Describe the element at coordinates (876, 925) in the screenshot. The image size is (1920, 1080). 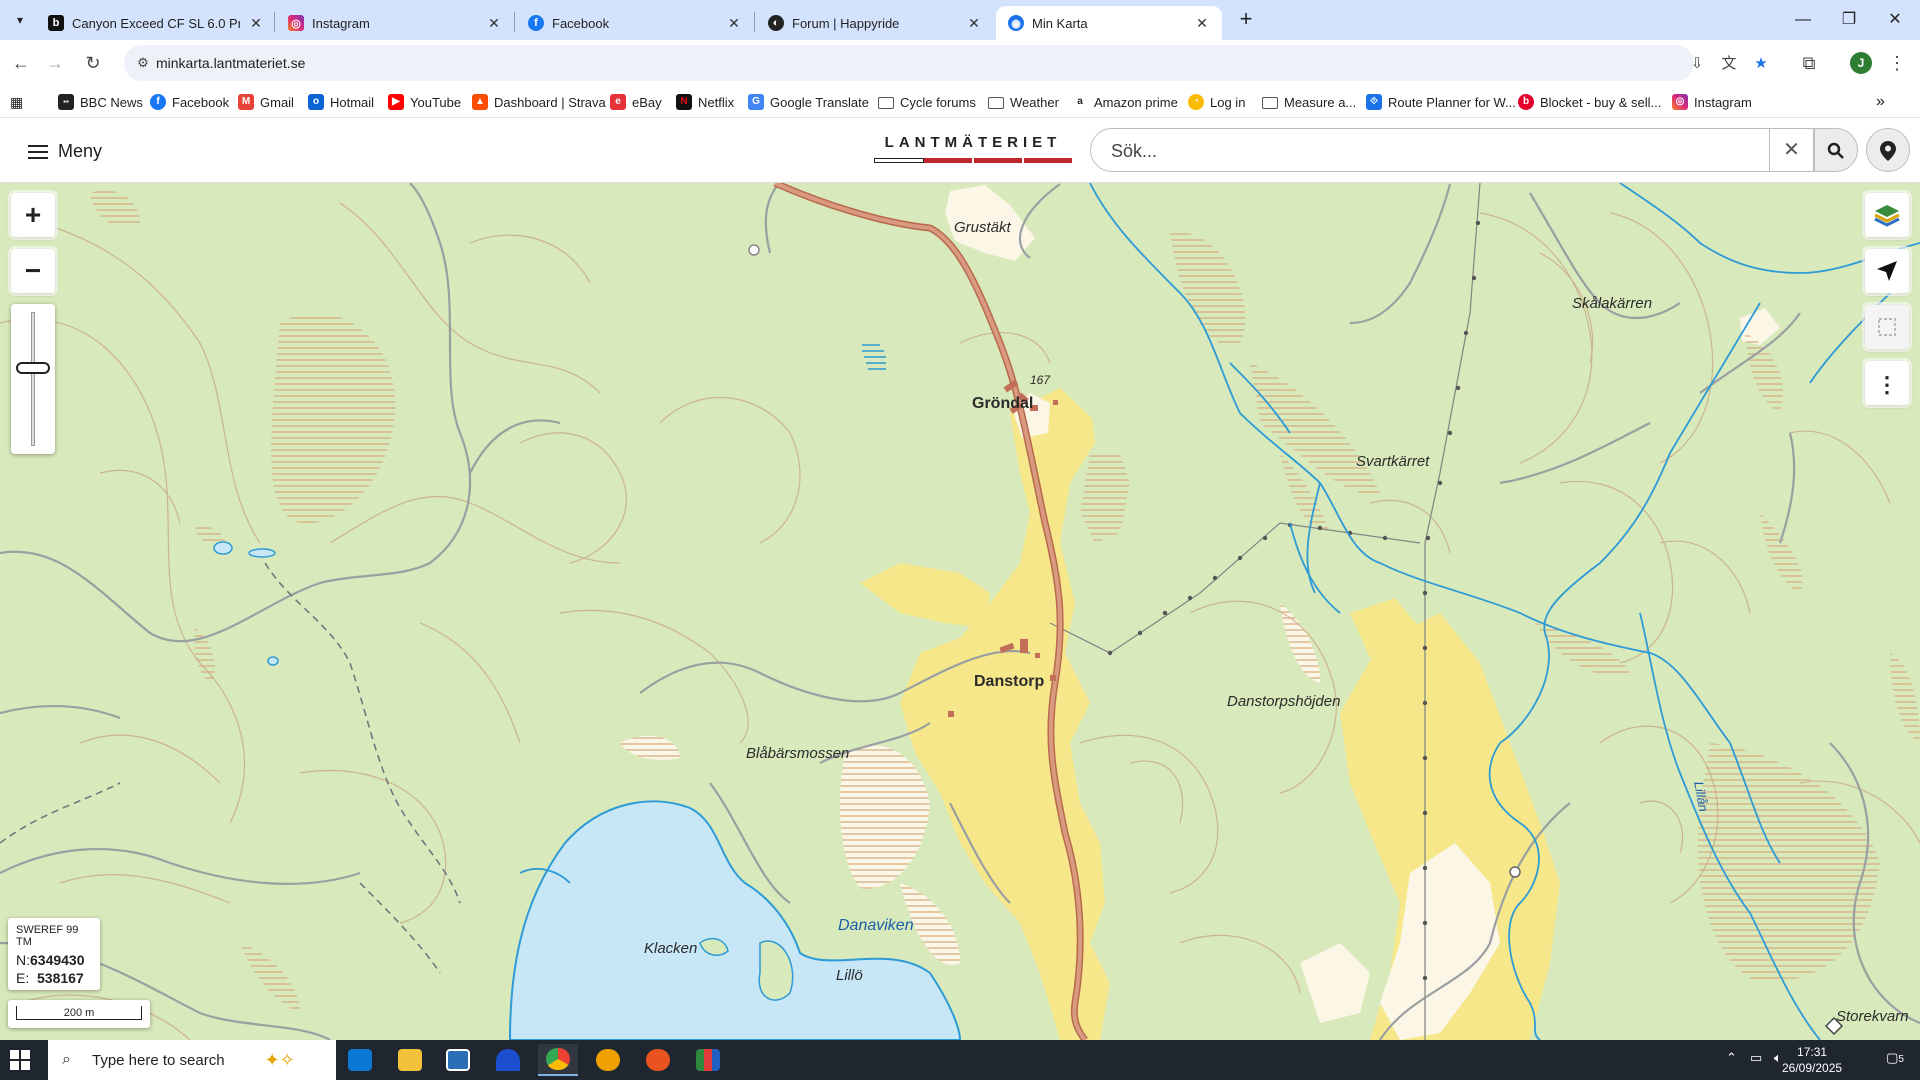
I see `label-danaviken: Danaviken` at that location.